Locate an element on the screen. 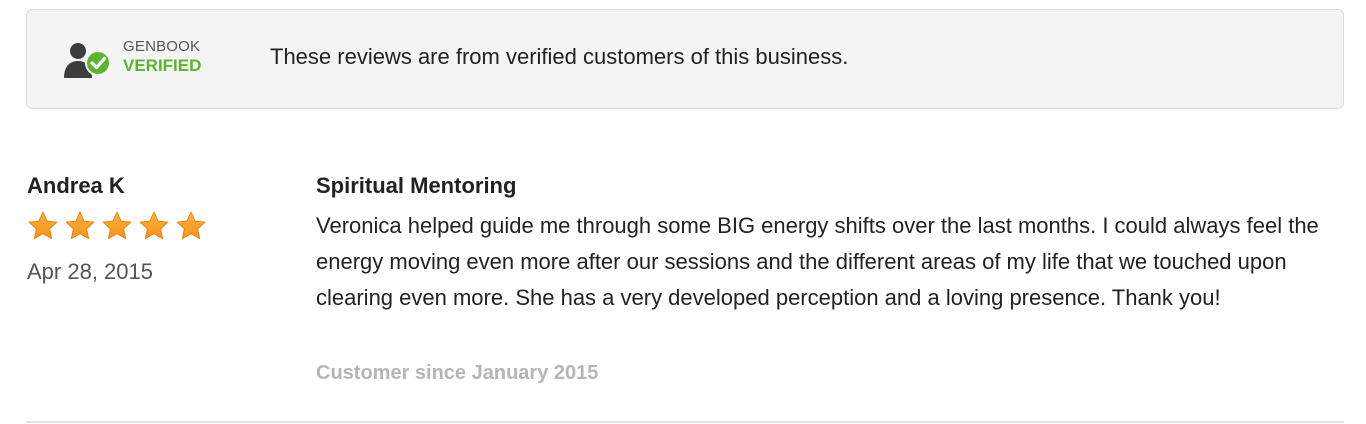 The height and width of the screenshot is (424, 1366). badge-verified-label: VERIFIED is located at coordinates (162, 65).